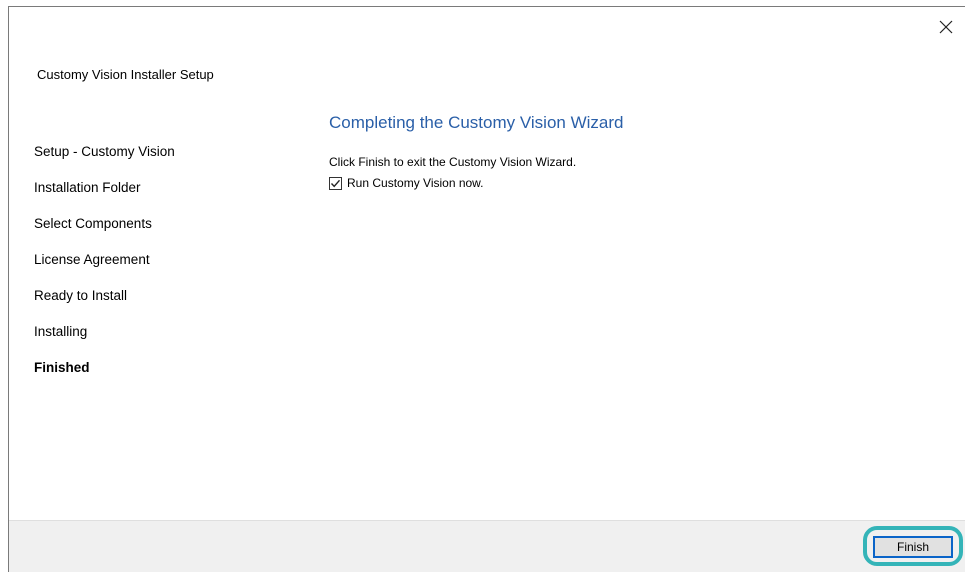  Describe the element at coordinates (62, 367) in the screenshot. I see `sidebar-step-finished: Finished` at that location.